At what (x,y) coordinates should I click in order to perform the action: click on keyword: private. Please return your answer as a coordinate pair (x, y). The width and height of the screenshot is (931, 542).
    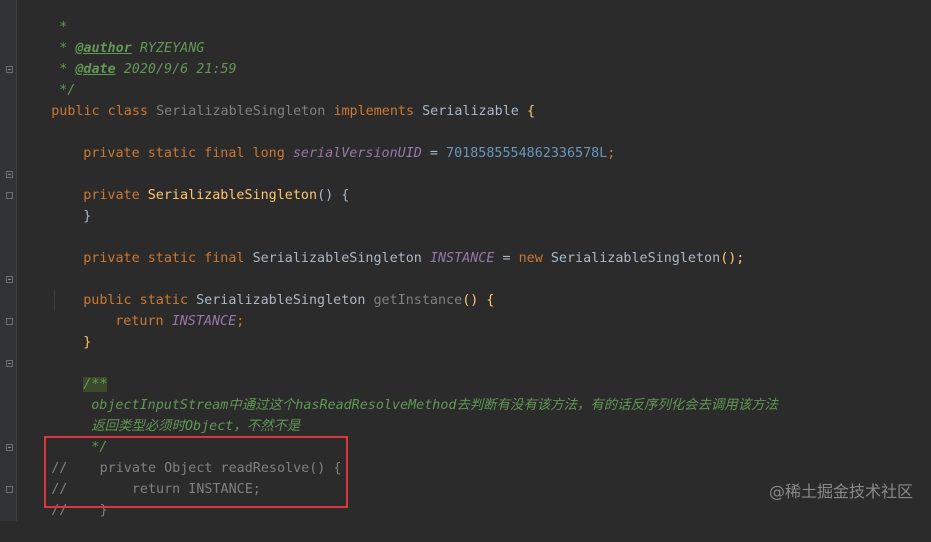
    Looking at the image, I should click on (115, 195).